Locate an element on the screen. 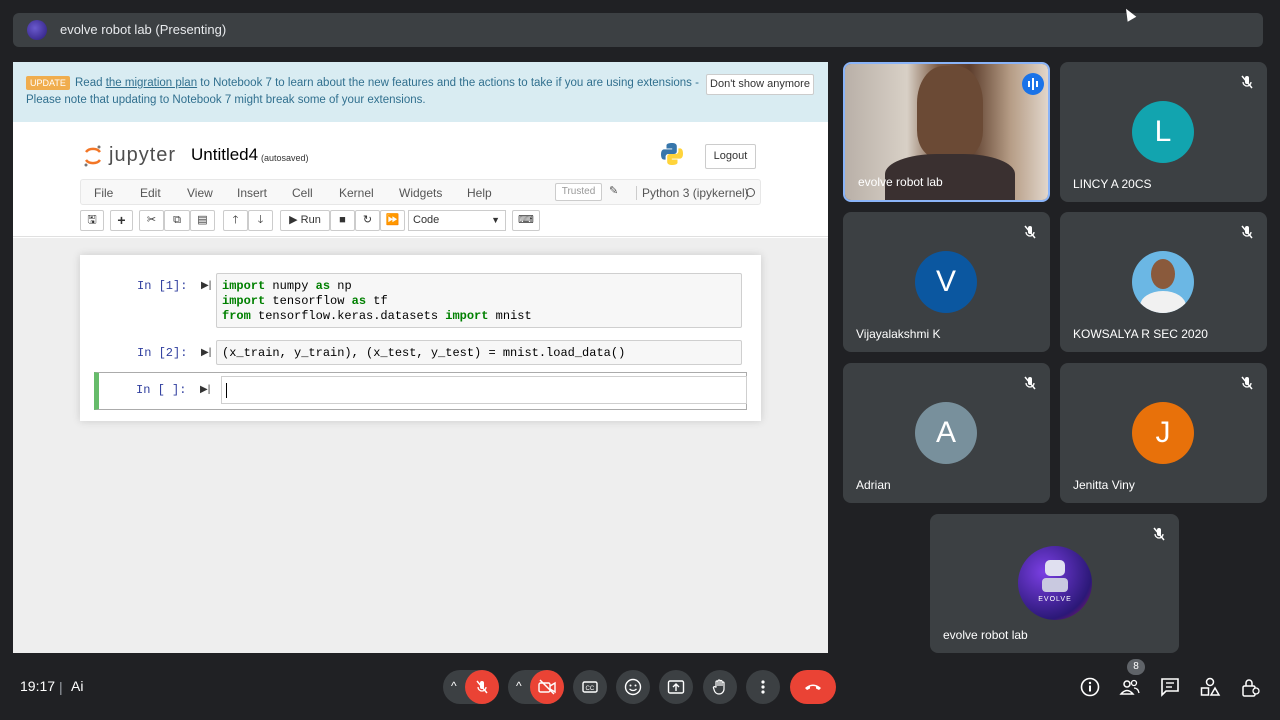 This screenshot has height=720, width=1280. code-text: mnist is located at coordinates (510, 316).